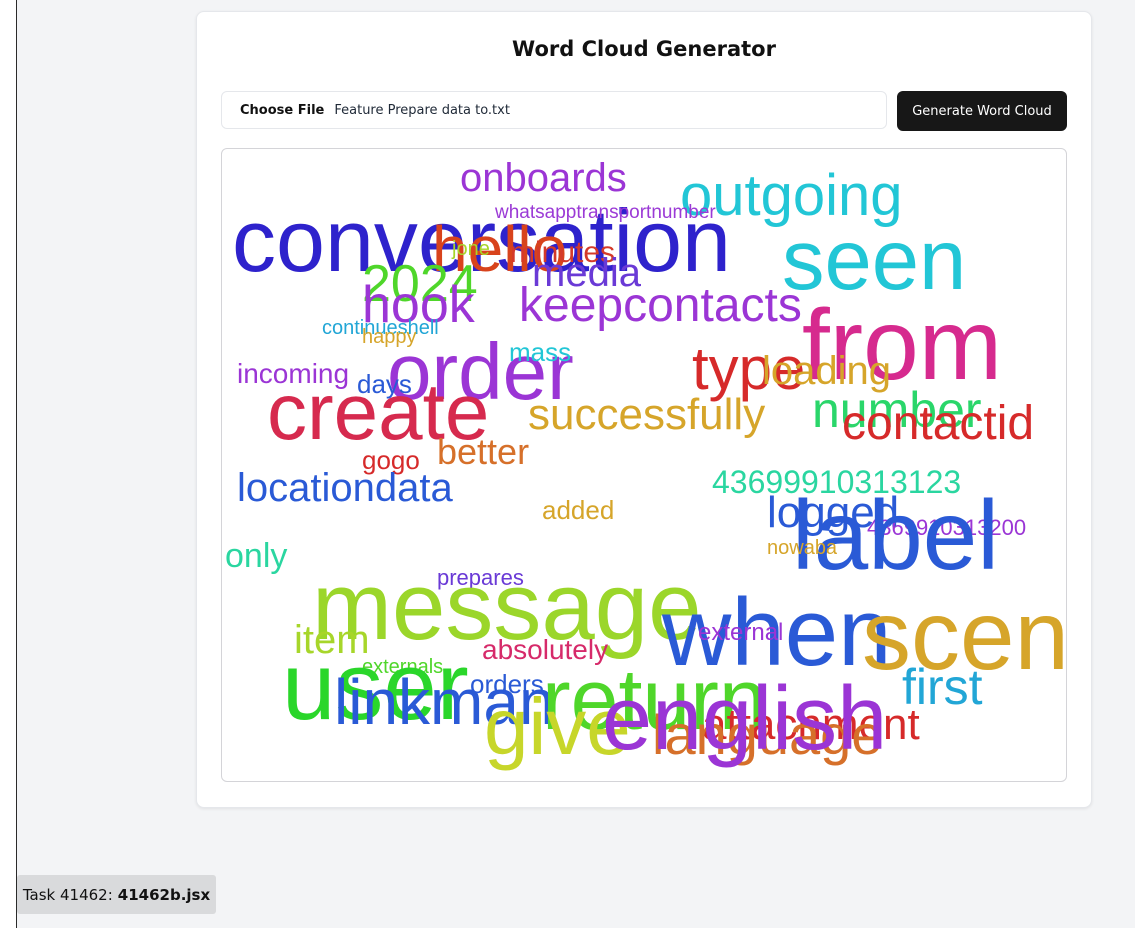 The width and height of the screenshot is (1135, 928). Describe the element at coordinates (982, 111) in the screenshot. I see `generate-word-cloud-button: Generate Word Cloud` at that location.